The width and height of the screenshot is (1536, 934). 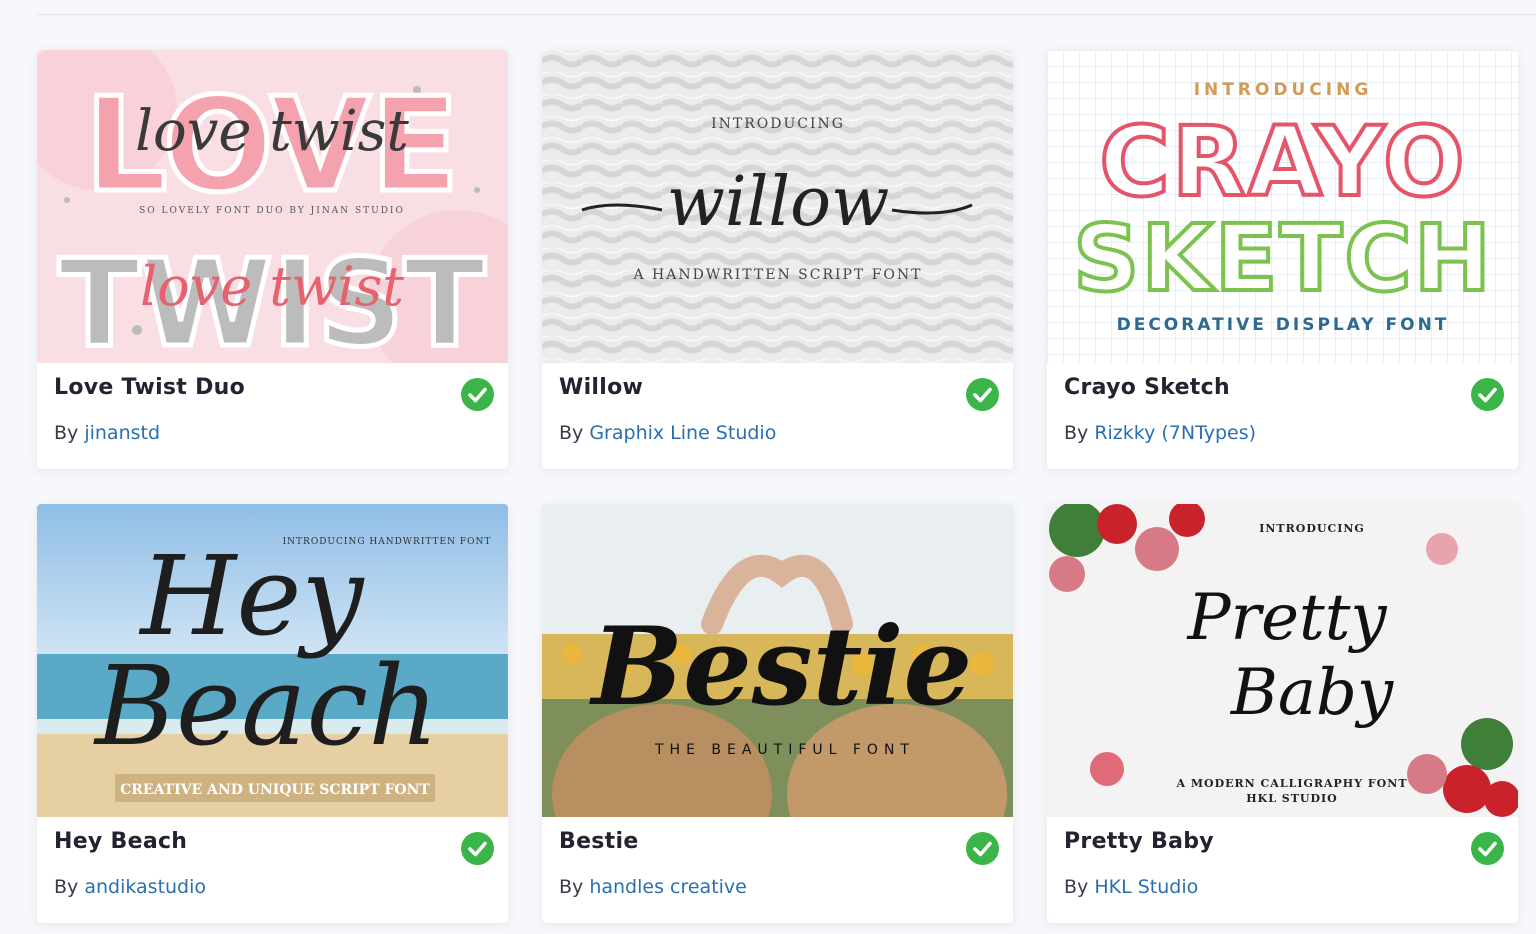 I want to click on preview-word-crayo: CRAYO, so click(x=1282, y=162).